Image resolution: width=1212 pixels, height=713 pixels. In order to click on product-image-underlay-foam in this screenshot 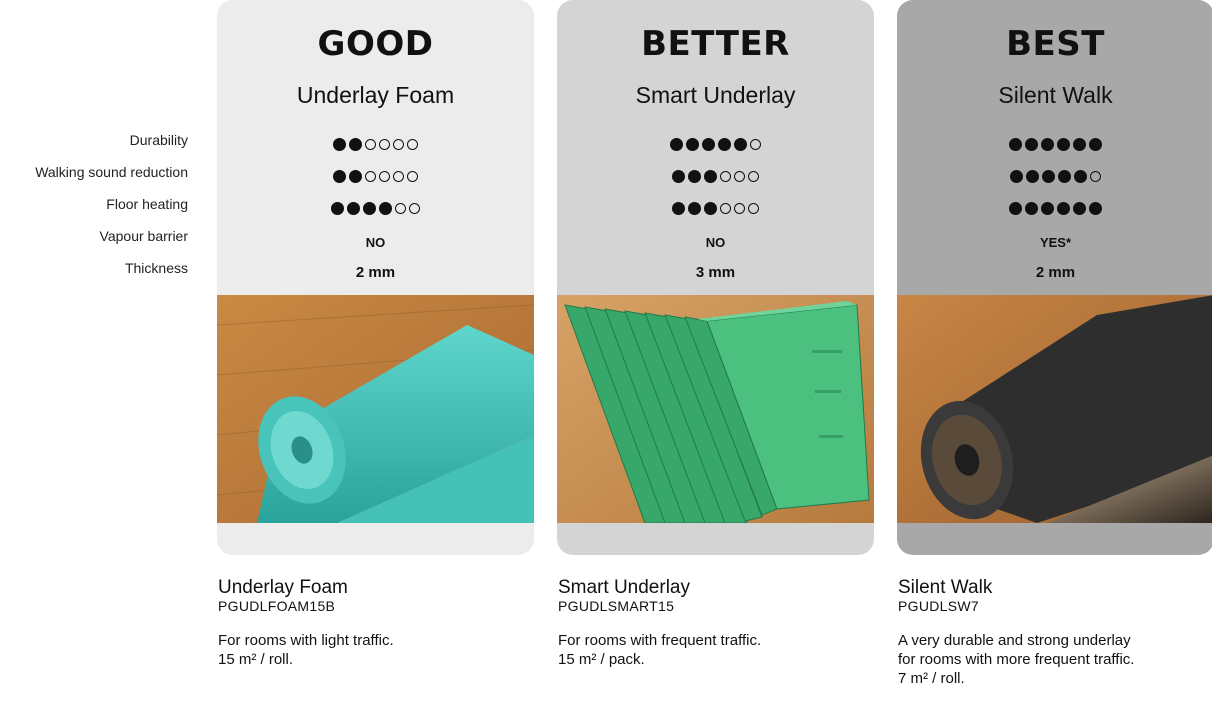, I will do `click(375, 409)`.